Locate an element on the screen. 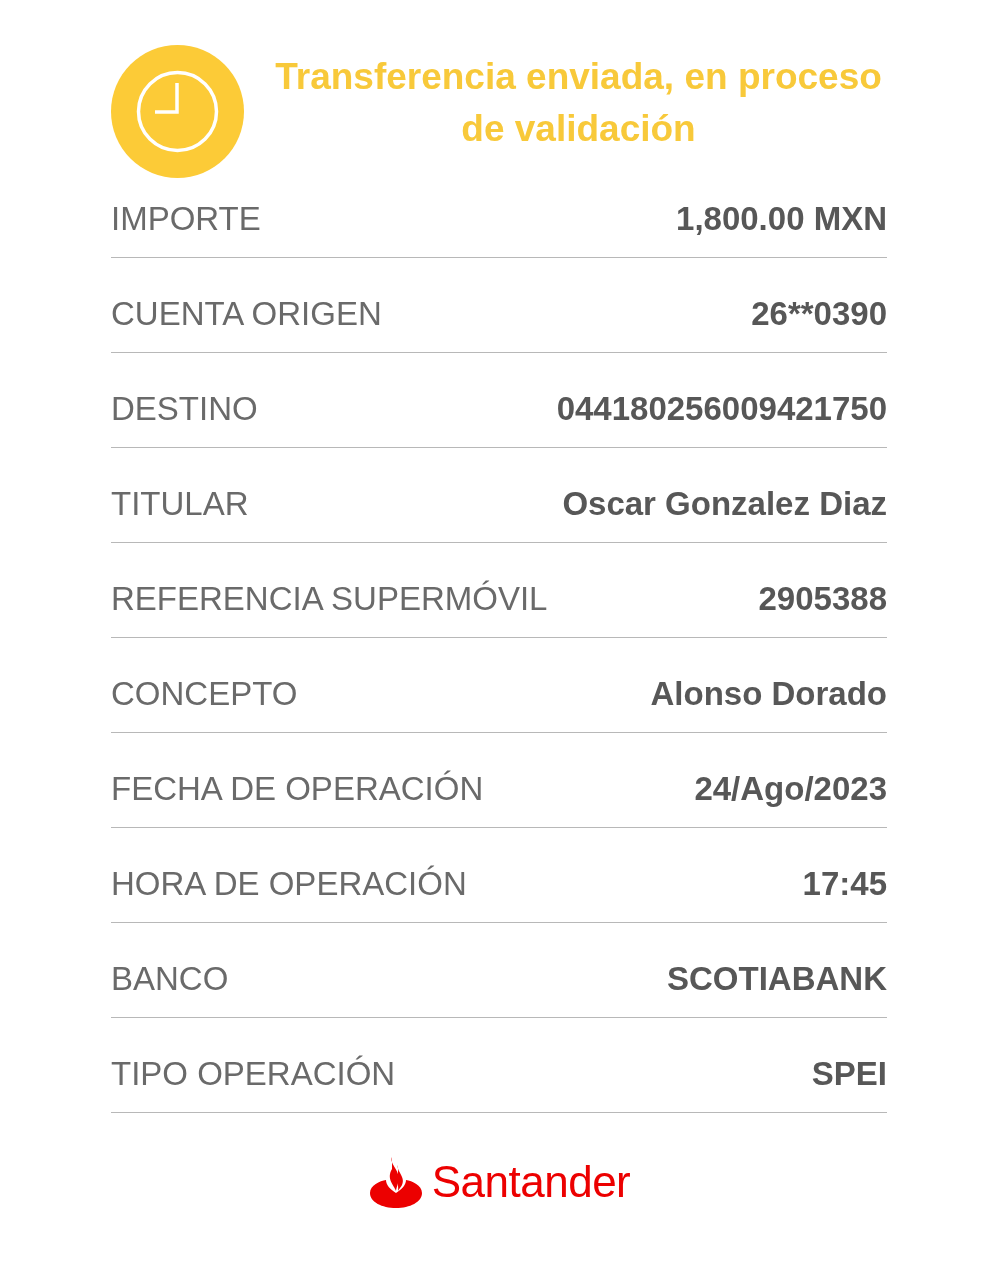  detail-value: 2905388 is located at coordinates (822, 599).